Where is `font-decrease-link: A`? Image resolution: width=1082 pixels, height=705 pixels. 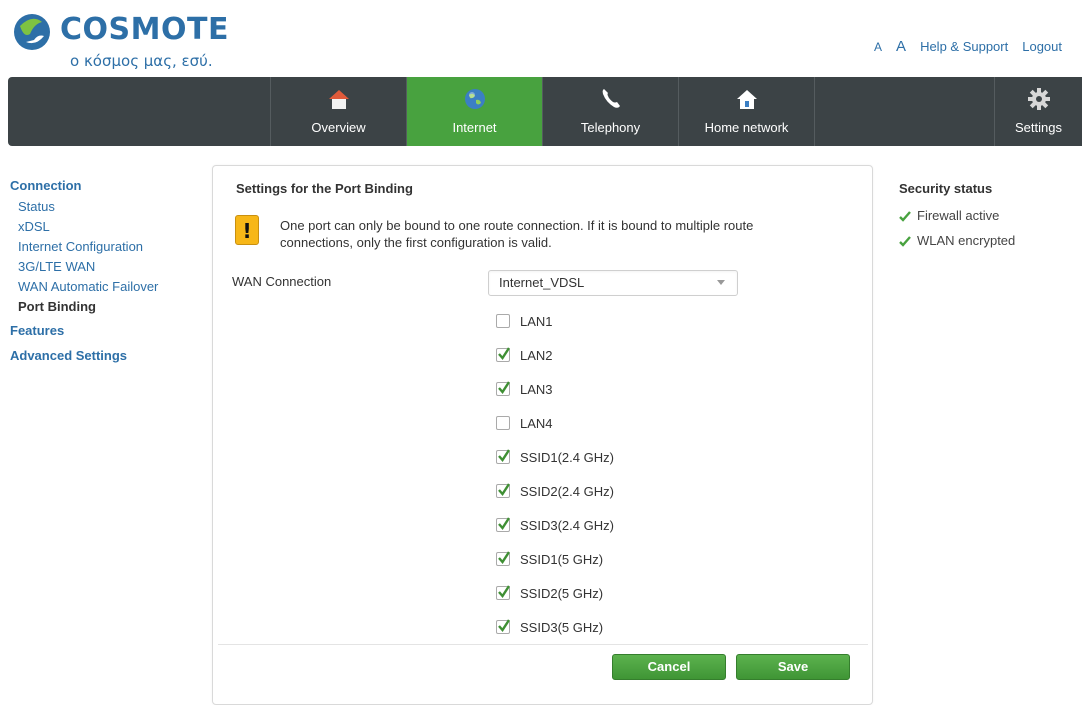
font-decrease-link: A is located at coordinates (878, 47).